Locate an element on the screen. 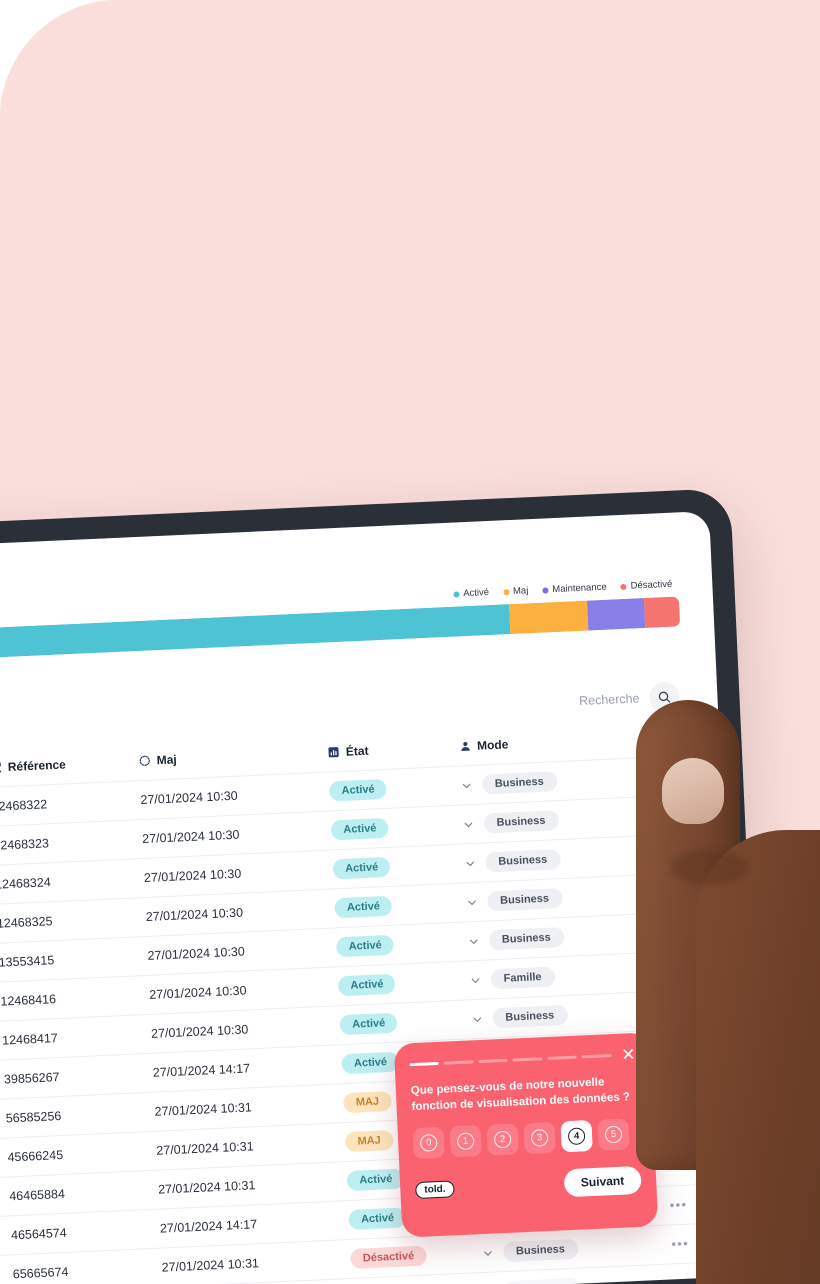  th-label: État is located at coordinates (357, 751).